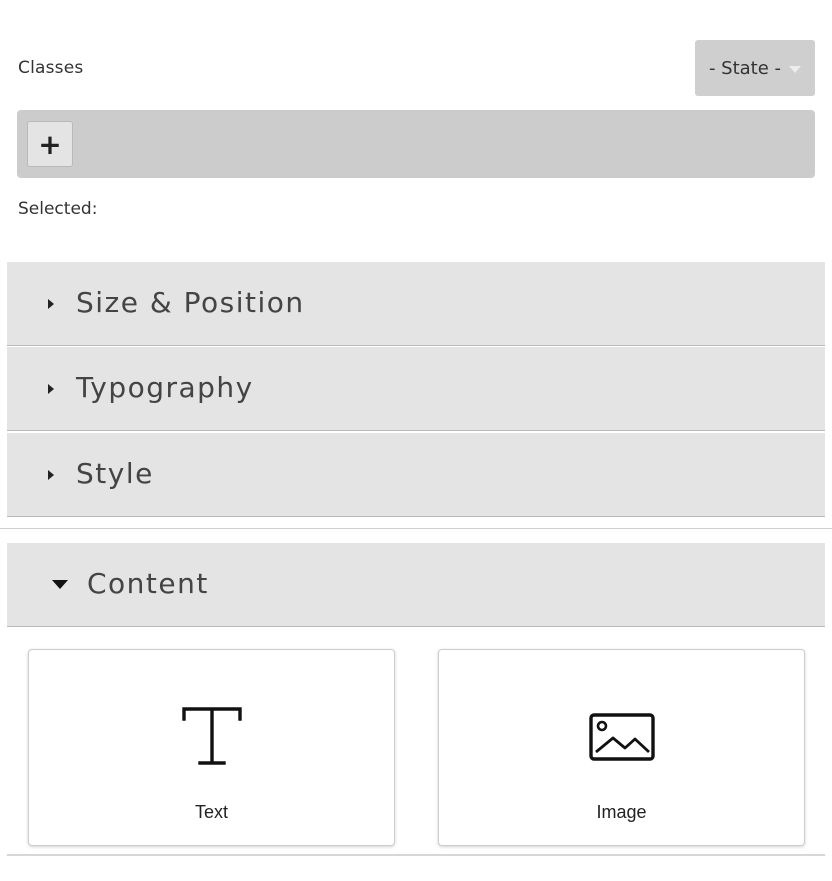  I want to click on block-image: Image, so click(621, 747).